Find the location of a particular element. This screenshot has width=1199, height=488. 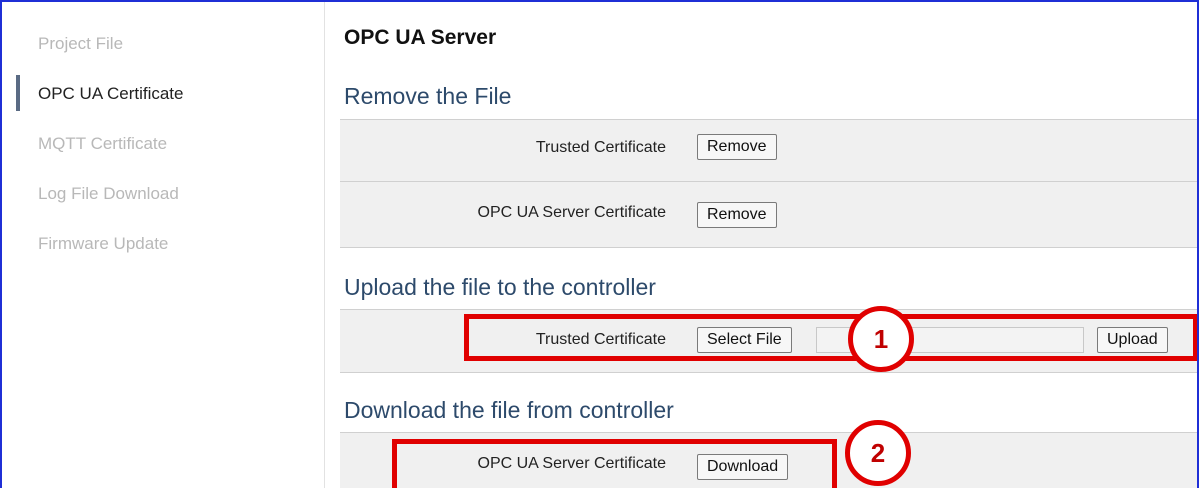

page-title: OPC UA Server is located at coordinates (420, 37).